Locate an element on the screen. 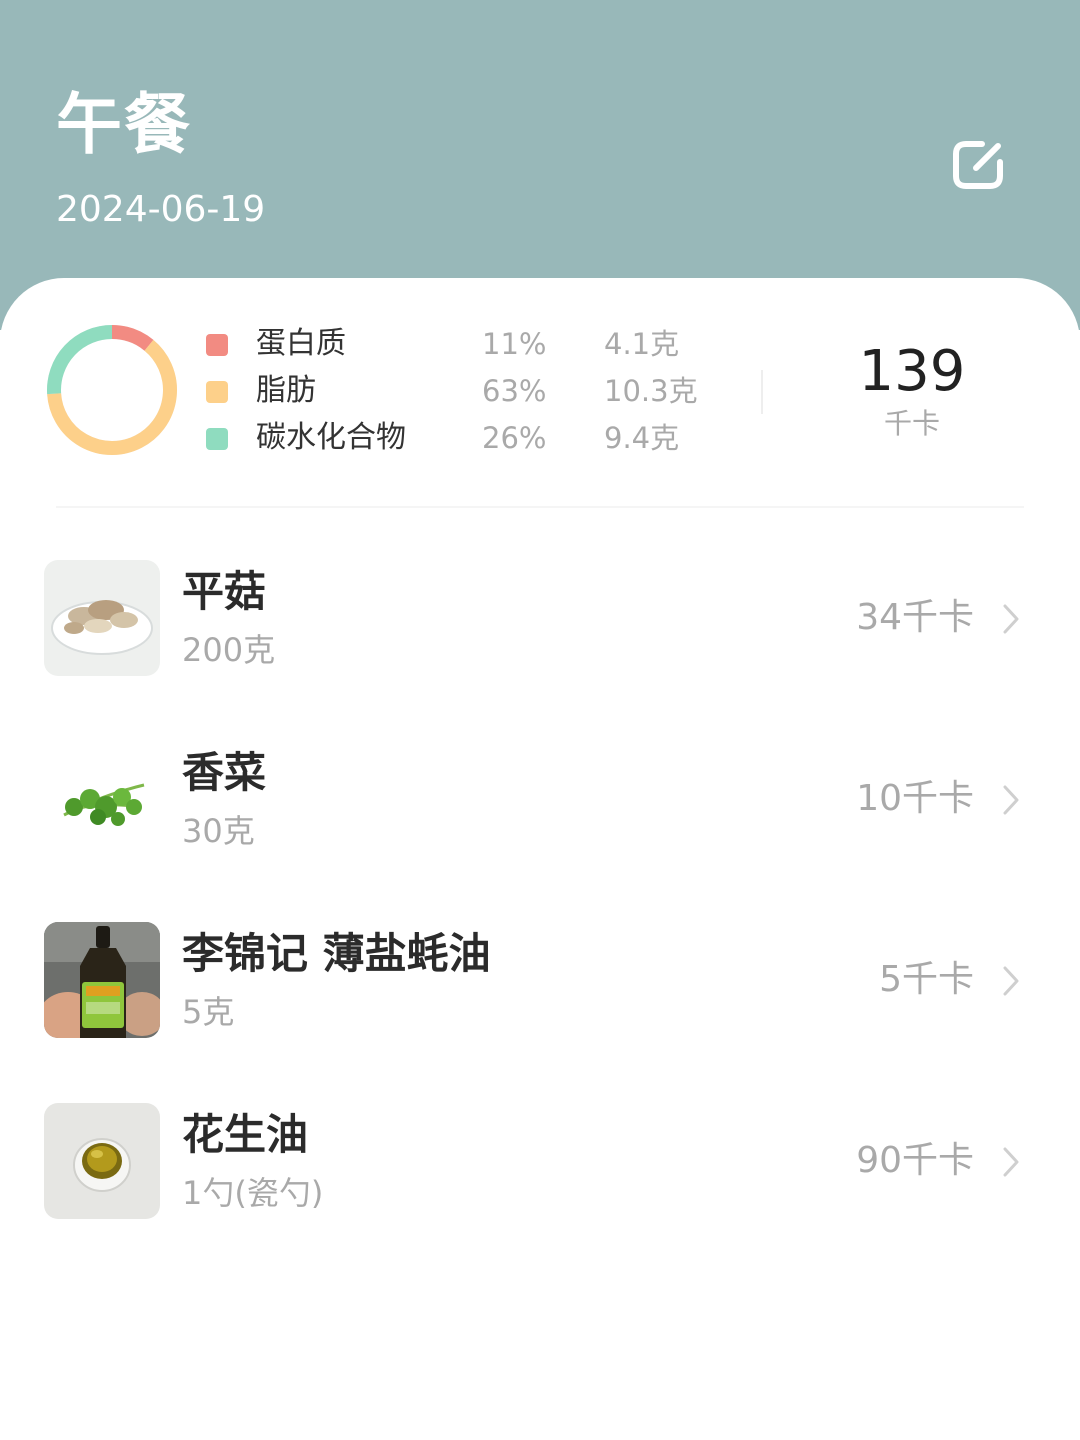 This screenshot has width=1080, height=1440. food-amount: 200克 is located at coordinates (229, 650).